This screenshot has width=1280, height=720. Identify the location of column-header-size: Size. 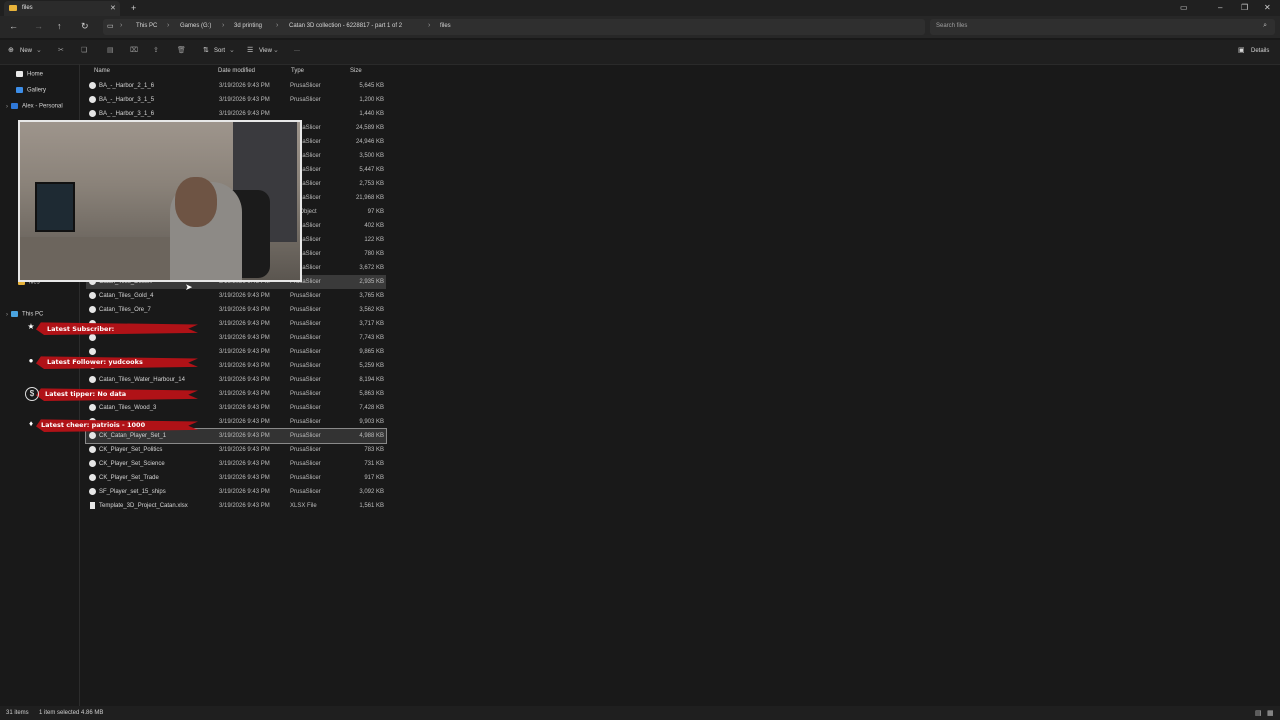
(356, 71).